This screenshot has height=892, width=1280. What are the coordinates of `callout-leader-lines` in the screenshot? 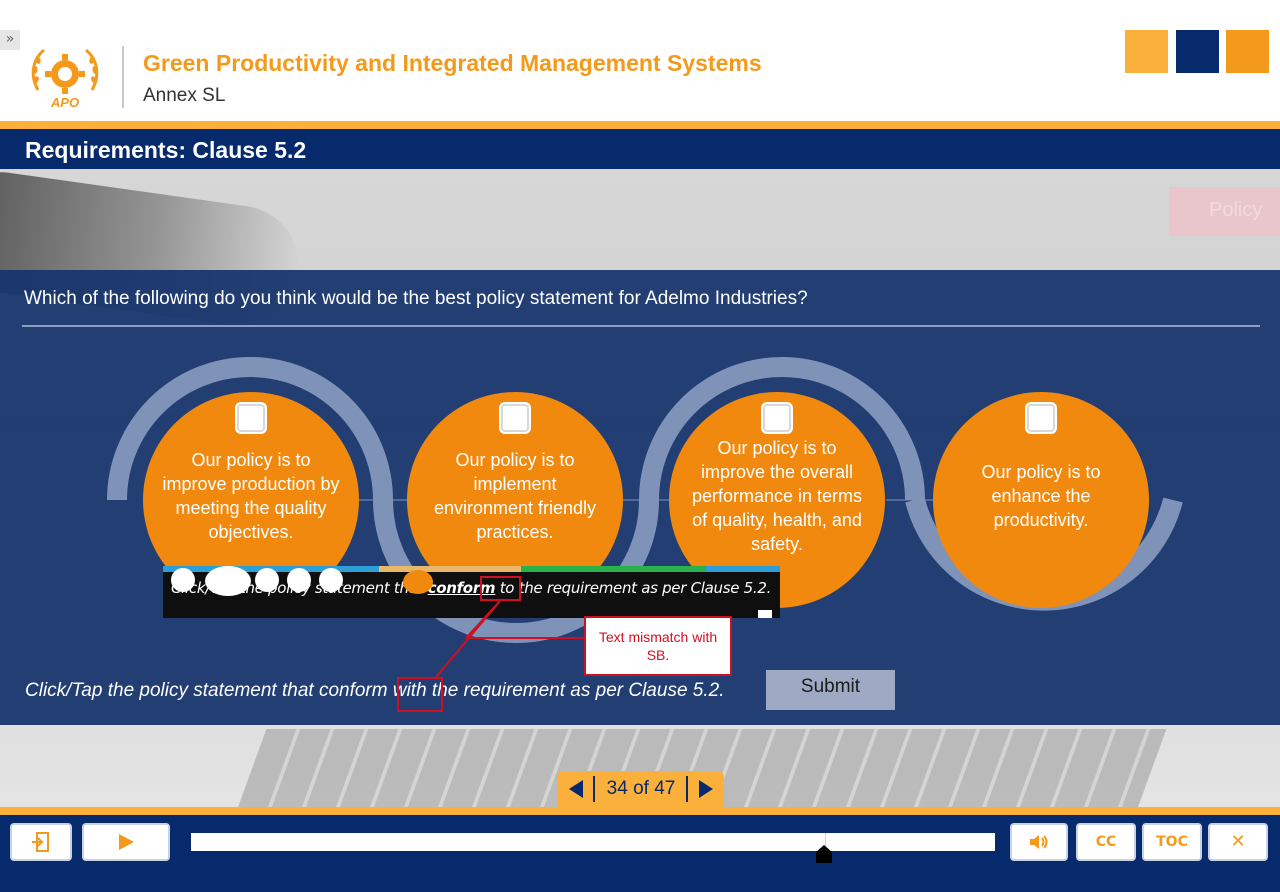 It's located at (509, 639).